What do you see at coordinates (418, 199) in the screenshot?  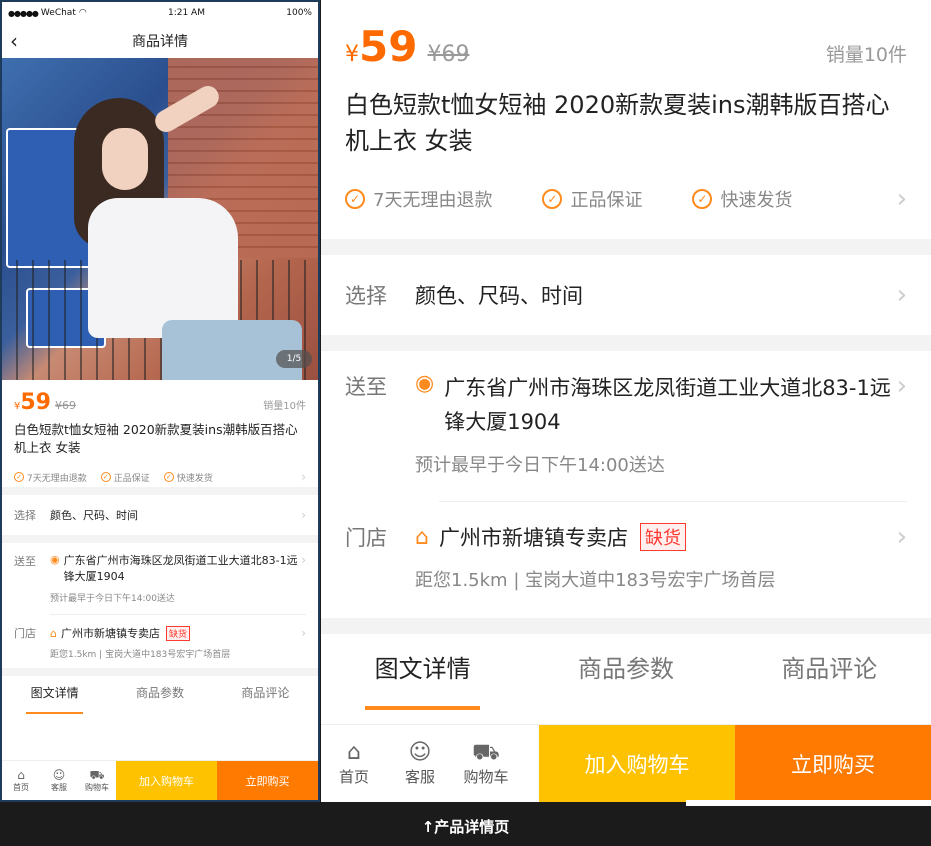 I see `guarantee-item: ✓ 7天无理由退款` at bounding box center [418, 199].